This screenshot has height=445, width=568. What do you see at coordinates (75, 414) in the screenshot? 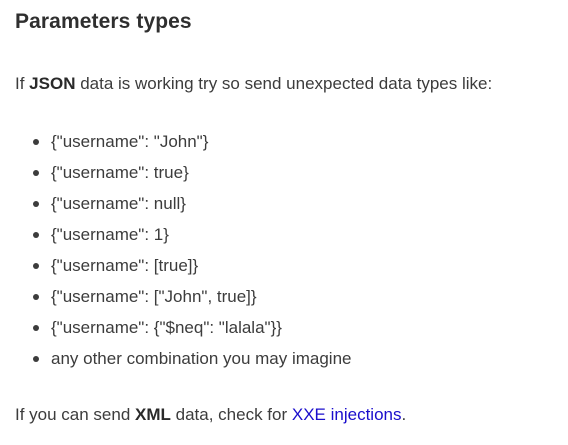
I see `outro-prefix: If you can send` at bounding box center [75, 414].